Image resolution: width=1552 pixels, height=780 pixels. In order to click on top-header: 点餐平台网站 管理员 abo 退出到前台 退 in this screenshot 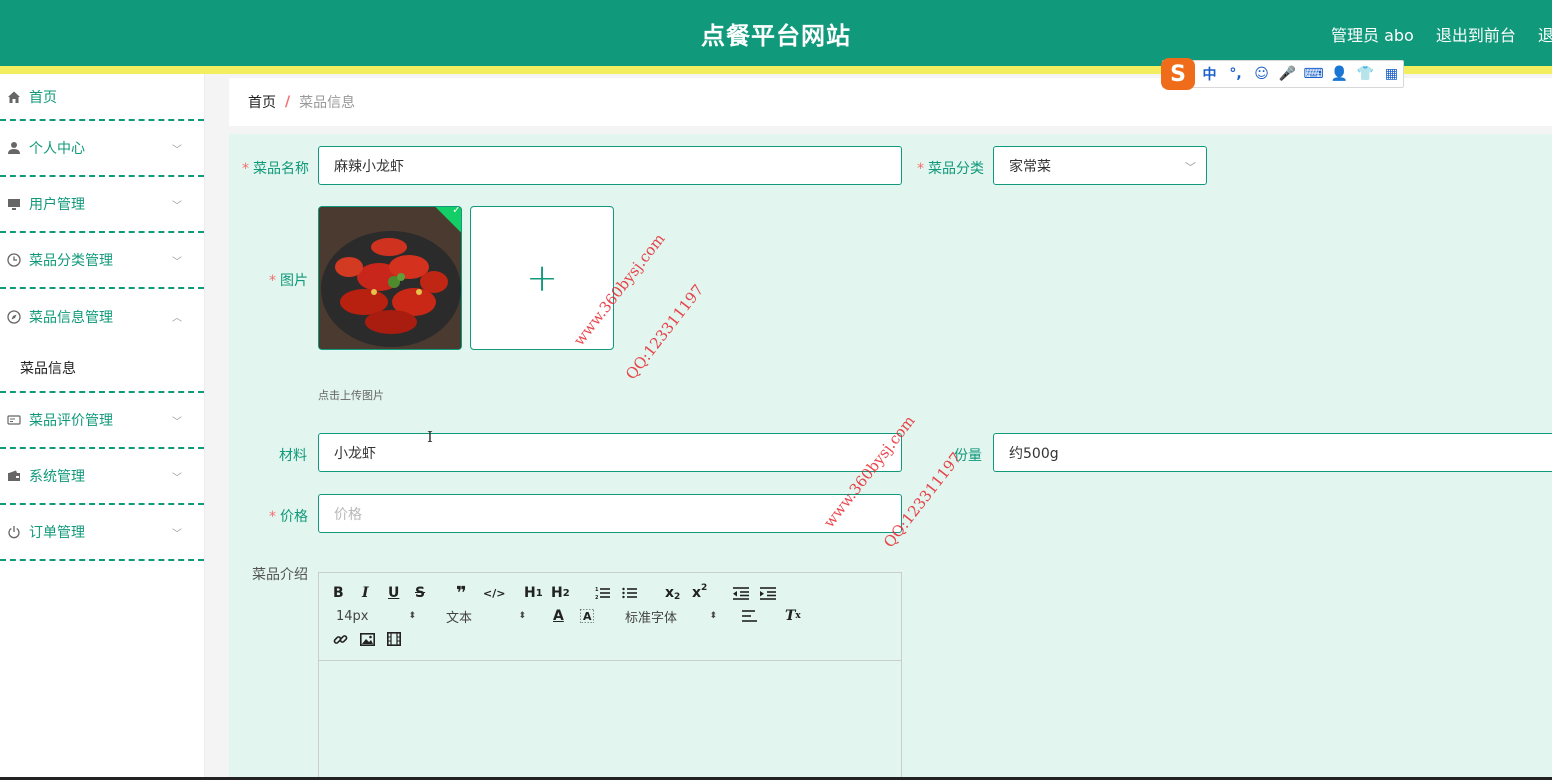, I will do `click(776, 33)`.